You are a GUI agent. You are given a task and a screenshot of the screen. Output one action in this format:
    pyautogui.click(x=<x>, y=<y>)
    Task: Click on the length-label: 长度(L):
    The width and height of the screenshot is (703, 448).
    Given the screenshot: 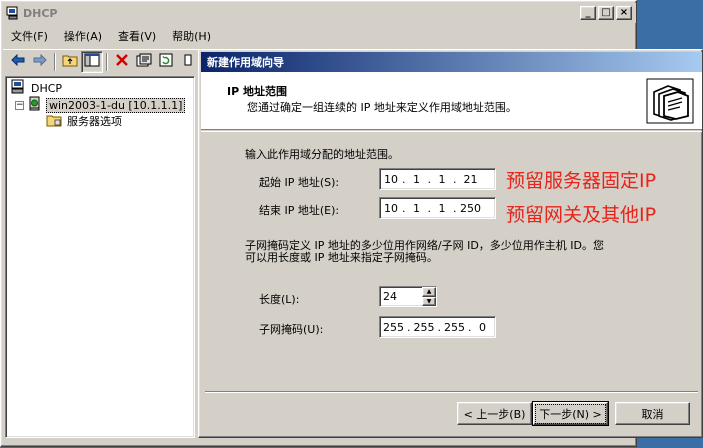 What is the action you would take?
    pyautogui.click(x=279, y=299)
    